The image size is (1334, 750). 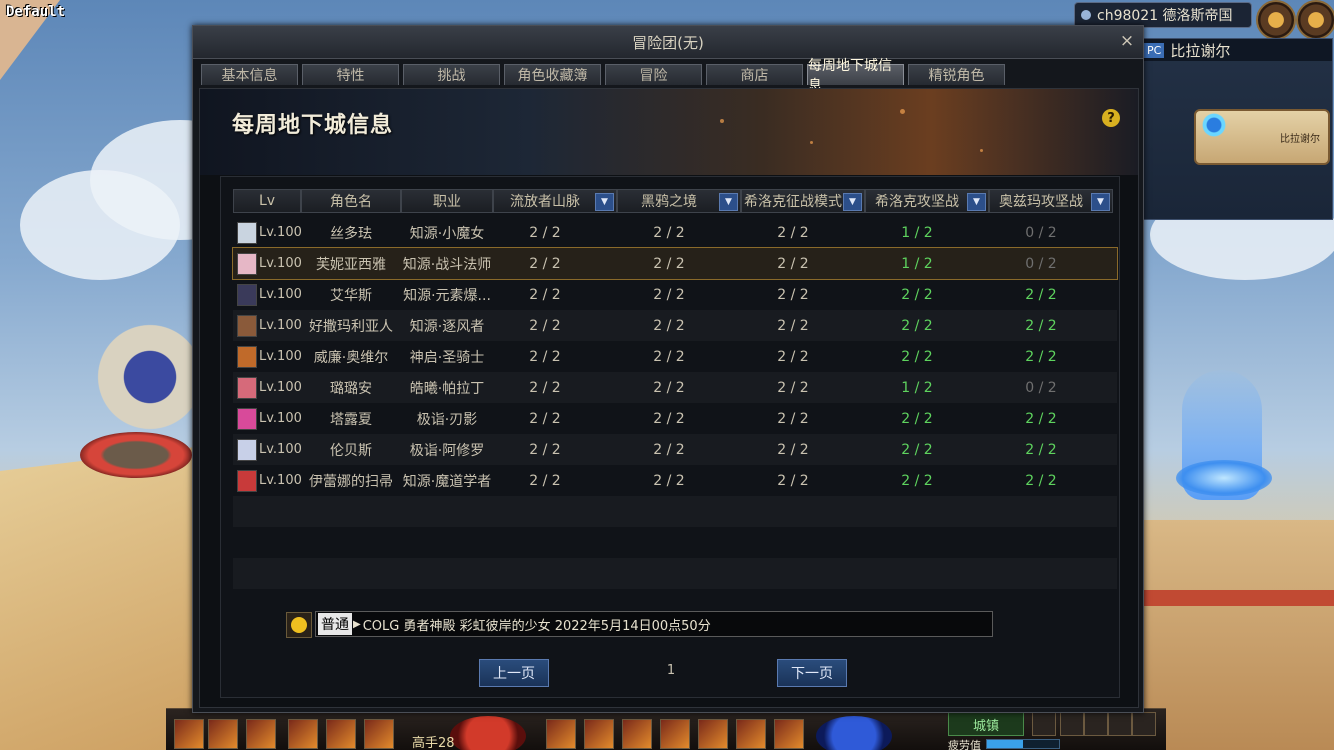 I want to click on column-header-label: 希洛克征战模式, so click(x=793, y=202).